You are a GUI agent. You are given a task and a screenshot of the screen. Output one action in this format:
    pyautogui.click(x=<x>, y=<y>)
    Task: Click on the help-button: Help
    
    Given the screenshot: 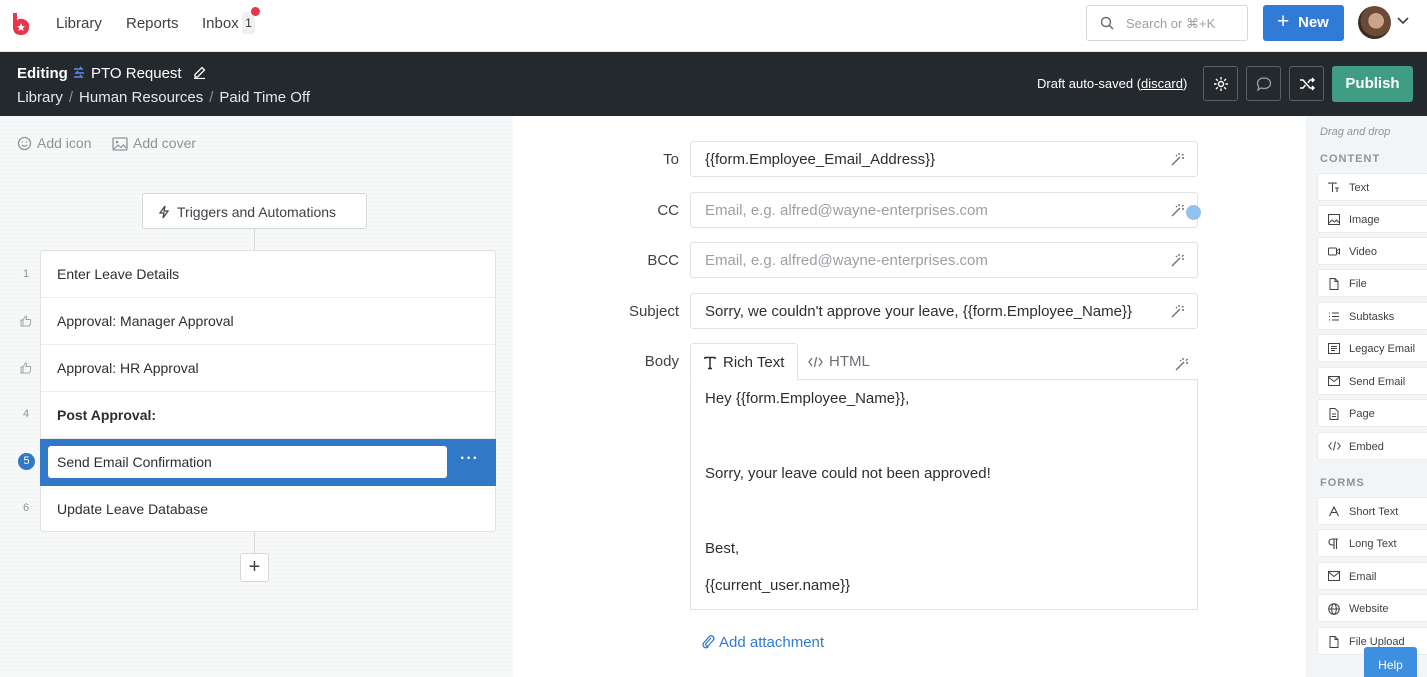 What is the action you would take?
    pyautogui.click(x=1390, y=662)
    